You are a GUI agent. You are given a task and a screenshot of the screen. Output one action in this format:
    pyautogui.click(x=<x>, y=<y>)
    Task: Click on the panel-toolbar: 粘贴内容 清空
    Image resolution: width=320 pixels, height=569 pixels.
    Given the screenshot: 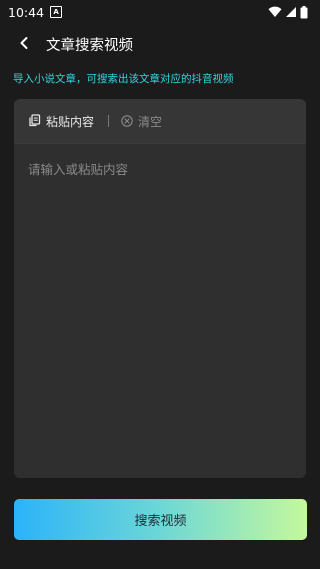 What is the action you would take?
    pyautogui.click(x=160, y=121)
    